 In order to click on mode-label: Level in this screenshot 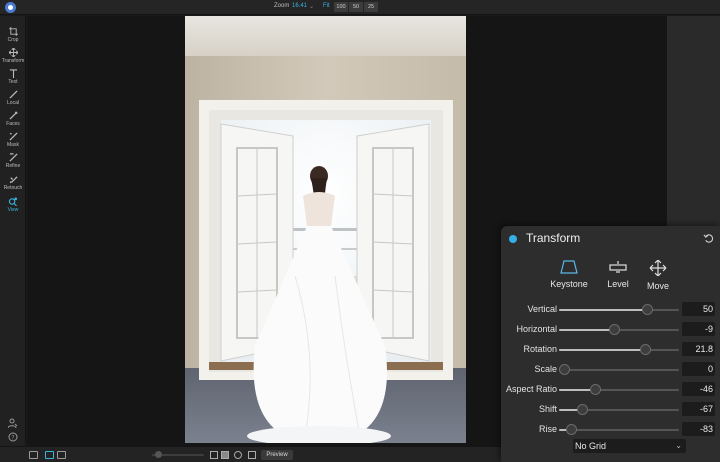, I will do `click(618, 284)`.